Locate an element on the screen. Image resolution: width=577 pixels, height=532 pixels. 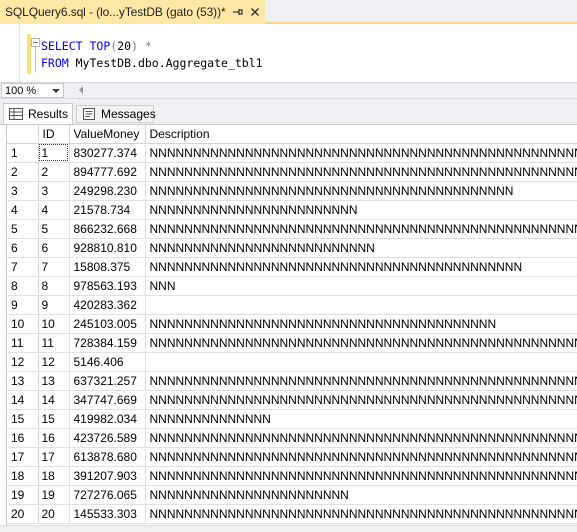
id-cell: 7 is located at coordinates (54, 267).